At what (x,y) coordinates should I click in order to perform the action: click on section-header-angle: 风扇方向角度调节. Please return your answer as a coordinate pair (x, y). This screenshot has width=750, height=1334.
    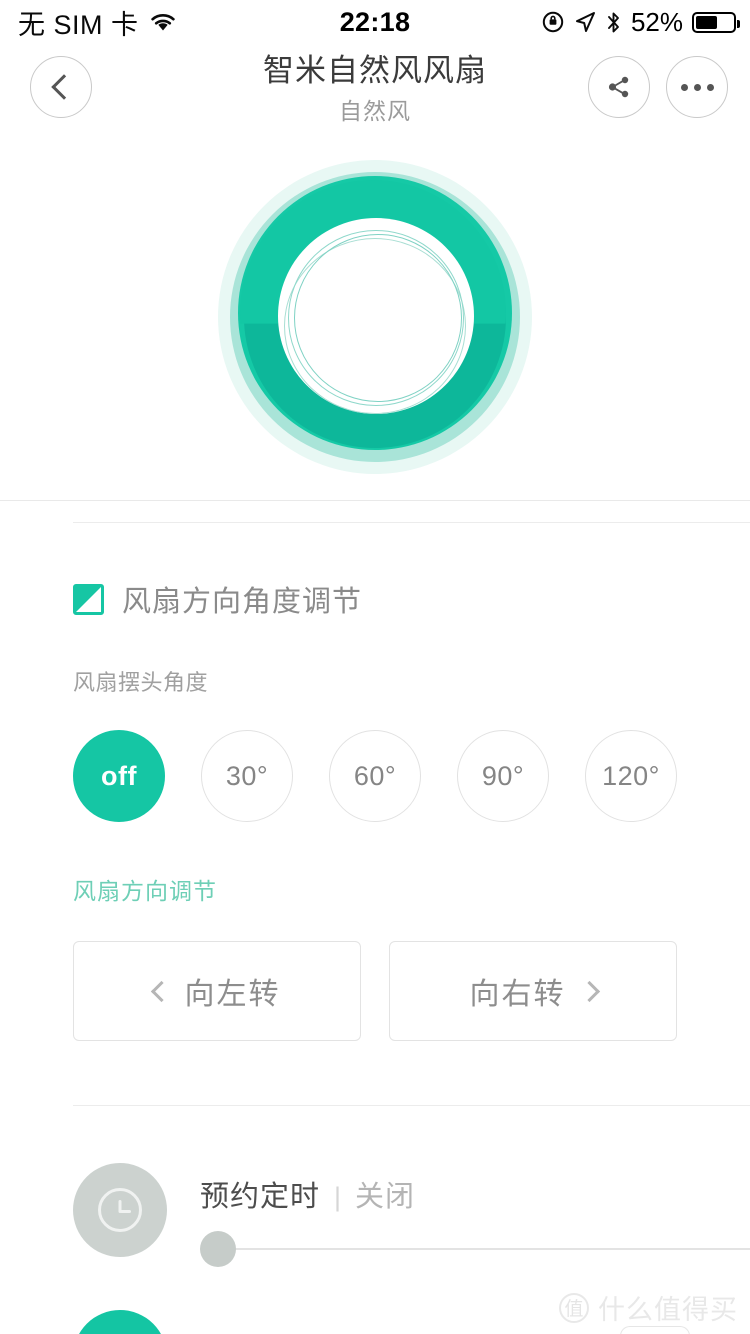
    Looking at the image, I should click on (217, 599).